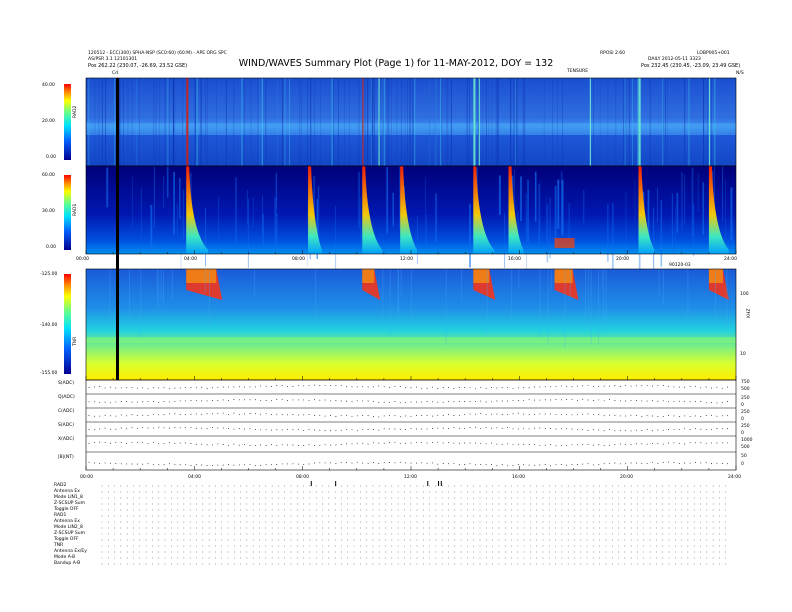  Describe the element at coordinates (744, 456) in the screenshot. I see `hk-right-5a: 50` at that location.